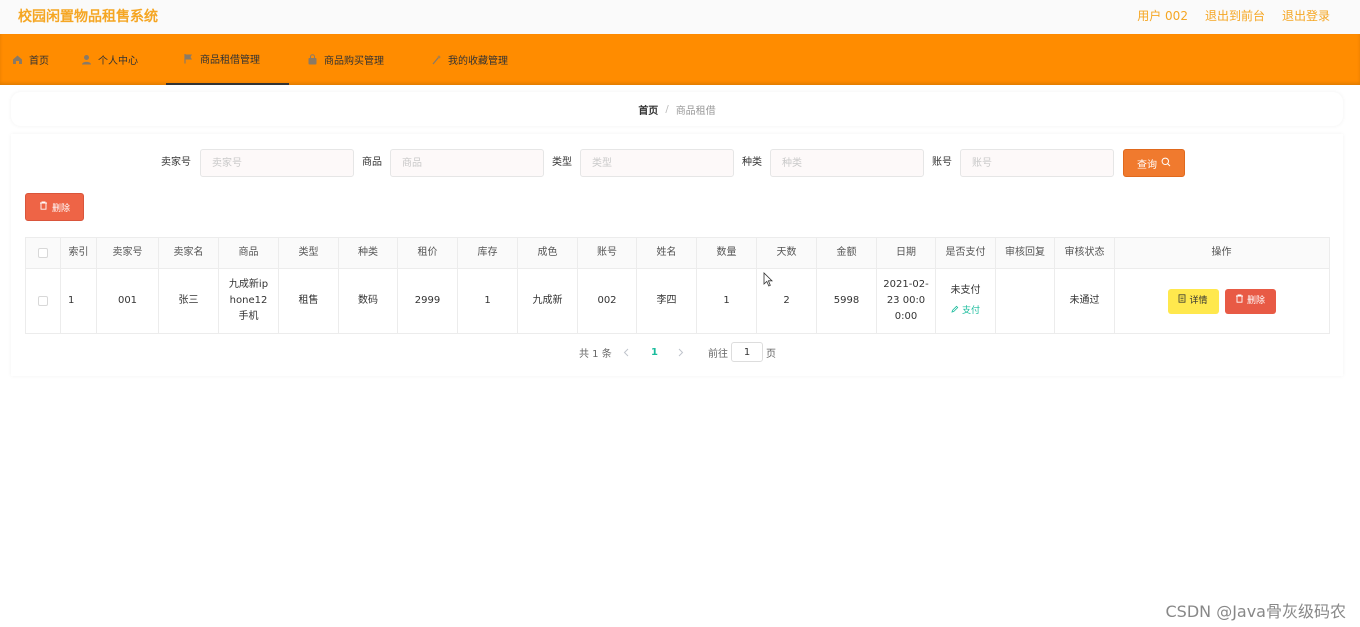 The width and height of the screenshot is (1360, 627). Describe the element at coordinates (372, 162) in the screenshot. I see `product-label: 商品` at that location.